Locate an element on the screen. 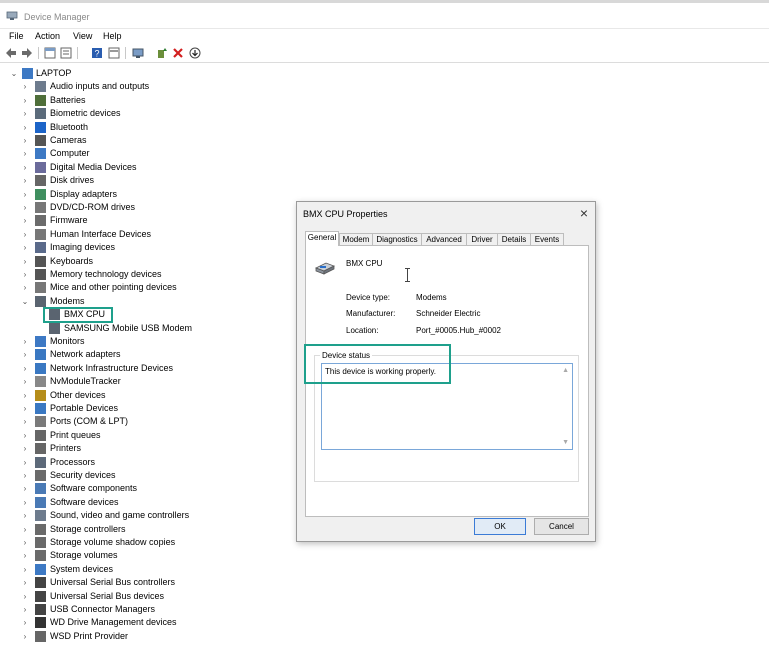 The height and width of the screenshot is (645, 769). hid-icon is located at coordinates (40, 234).